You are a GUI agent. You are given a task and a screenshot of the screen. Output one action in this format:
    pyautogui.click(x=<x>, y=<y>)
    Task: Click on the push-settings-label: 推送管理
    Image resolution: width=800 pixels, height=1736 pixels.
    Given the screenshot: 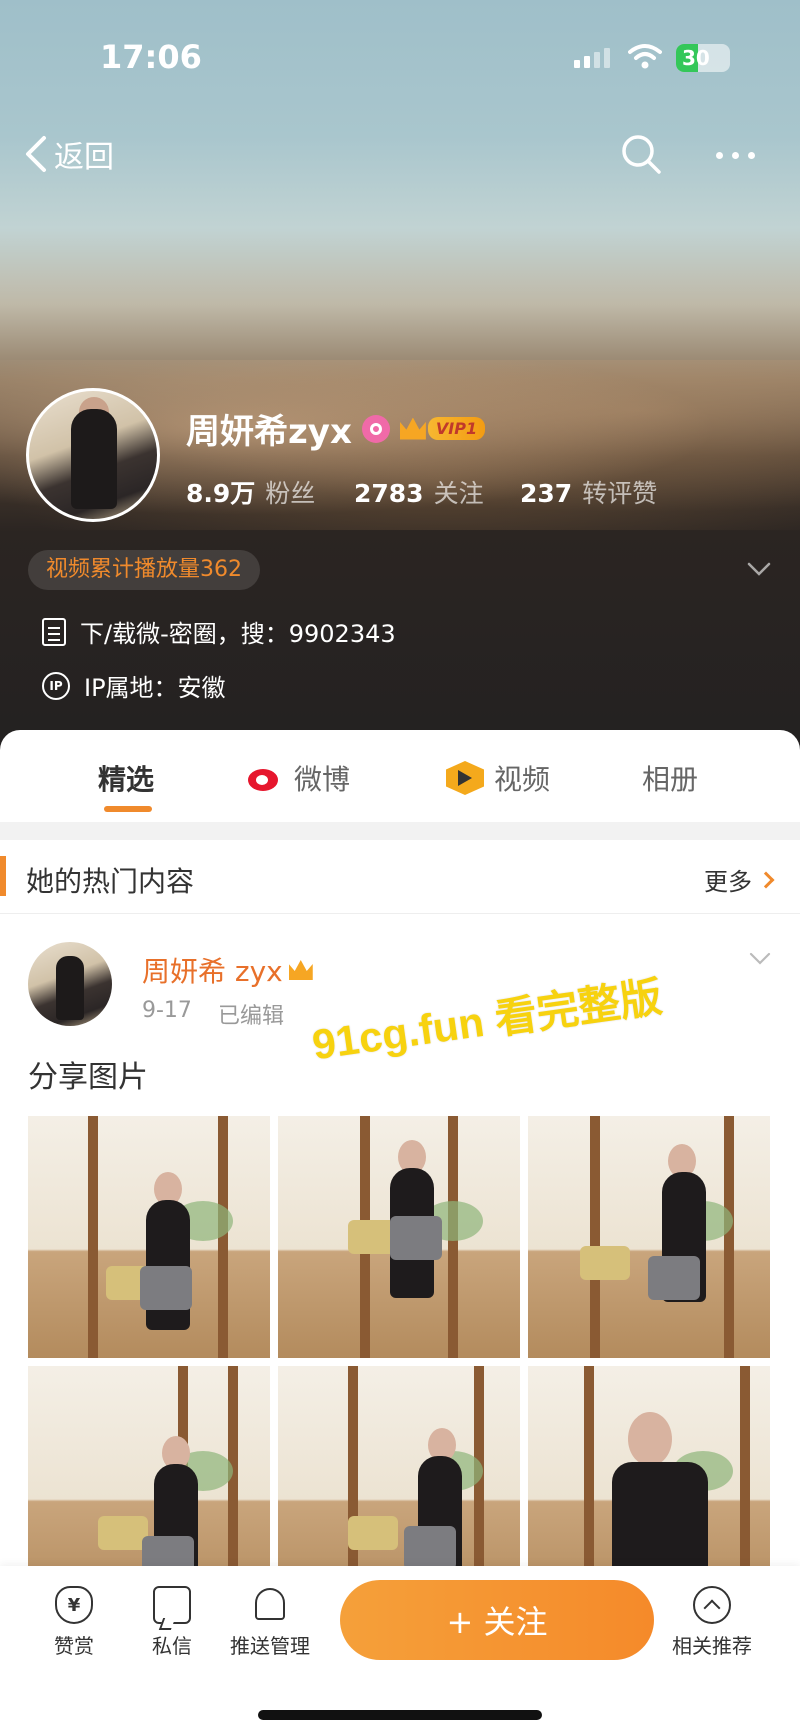 What is the action you would take?
    pyautogui.click(x=270, y=1646)
    